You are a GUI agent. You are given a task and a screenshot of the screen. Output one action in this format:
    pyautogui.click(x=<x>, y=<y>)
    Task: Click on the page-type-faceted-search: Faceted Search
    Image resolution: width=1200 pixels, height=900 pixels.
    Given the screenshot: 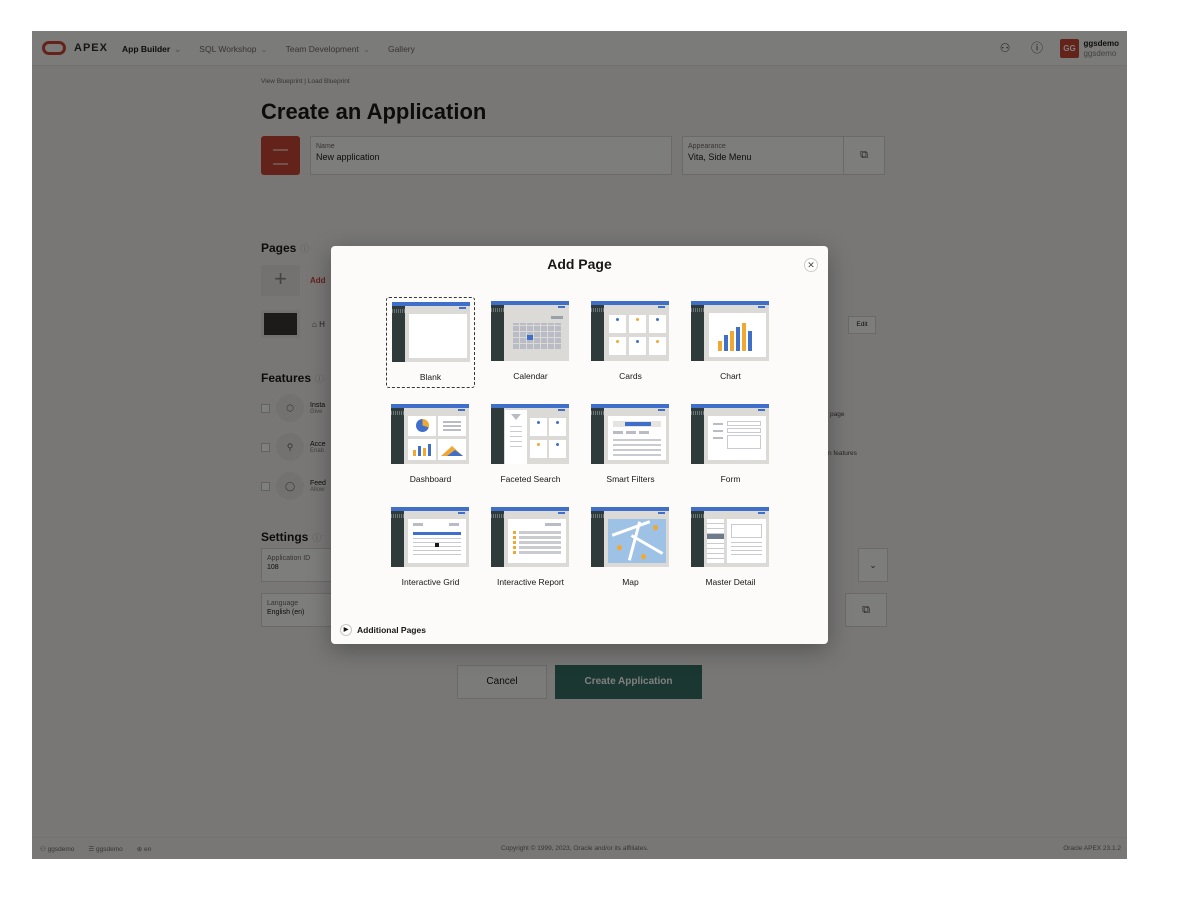 What is the action you would take?
    pyautogui.click(x=530, y=445)
    